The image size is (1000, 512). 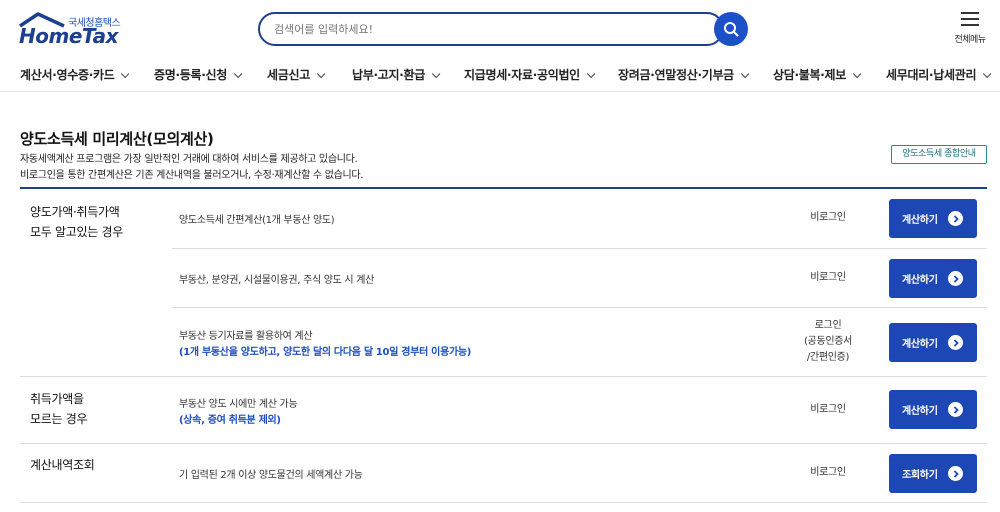 I want to click on nav-item-label: 상담·불복·제보, so click(x=809, y=75).